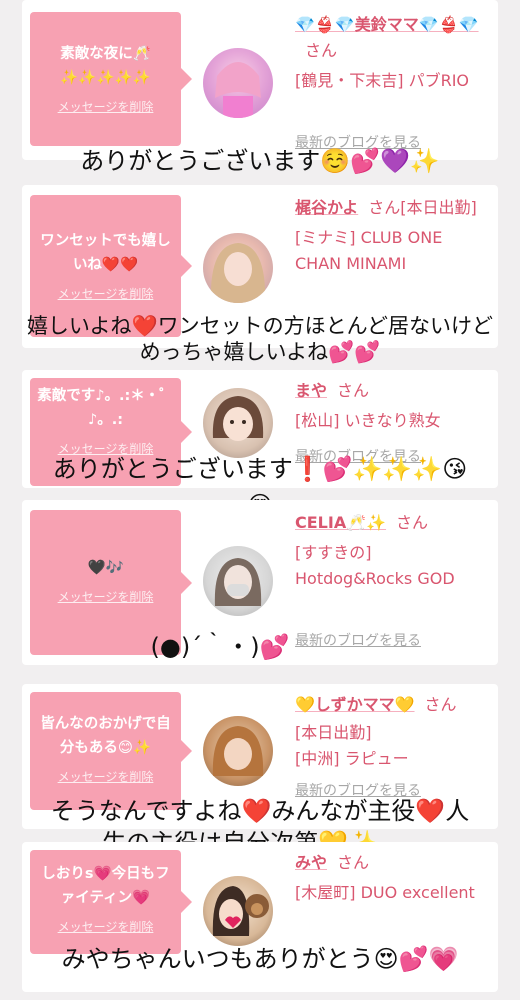 The width and height of the screenshot is (520, 1000). Describe the element at coordinates (260, 161) in the screenshot. I see `comment-overlay: ありがとうございます☺️💕💜✨` at that location.